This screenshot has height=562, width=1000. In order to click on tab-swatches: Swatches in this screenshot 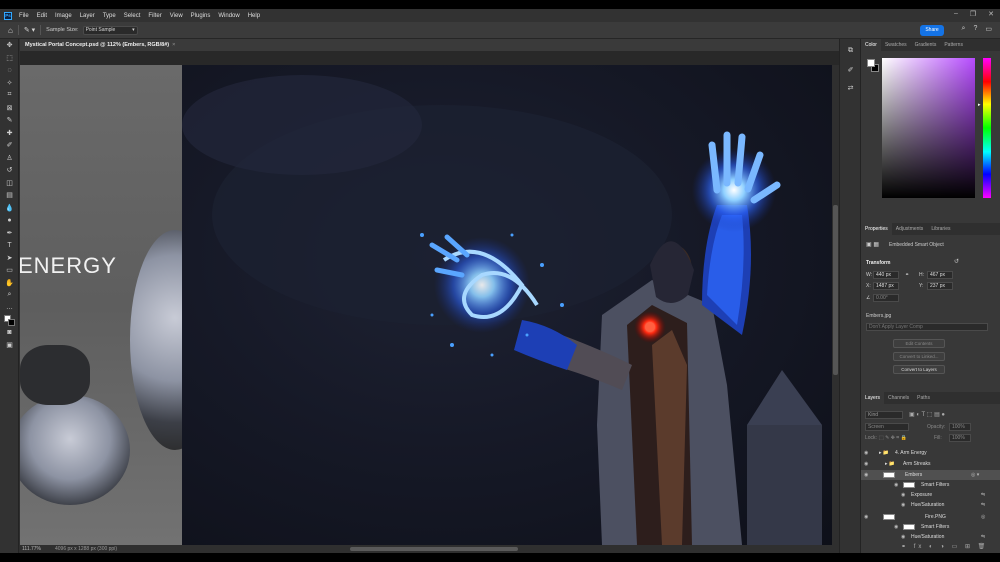, I will do `click(896, 45)`.